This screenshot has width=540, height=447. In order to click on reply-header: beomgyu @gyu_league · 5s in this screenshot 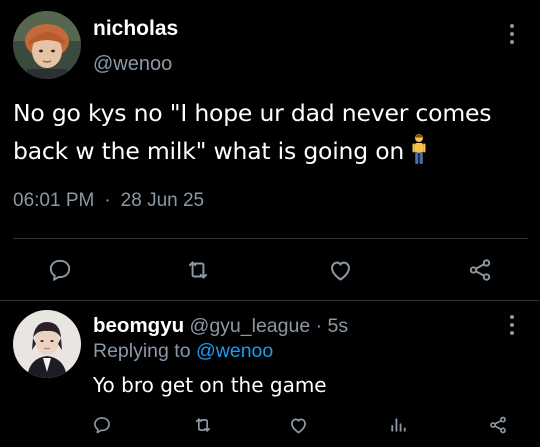, I will do `click(220, 326)`.